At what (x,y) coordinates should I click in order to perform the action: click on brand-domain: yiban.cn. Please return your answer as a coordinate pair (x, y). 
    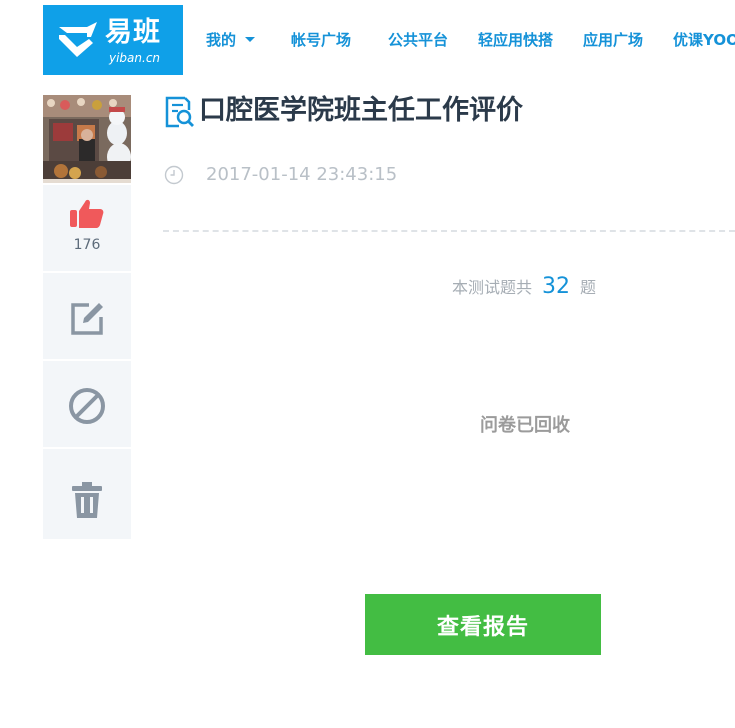
    Looking at the image, I should click on (135, 58).